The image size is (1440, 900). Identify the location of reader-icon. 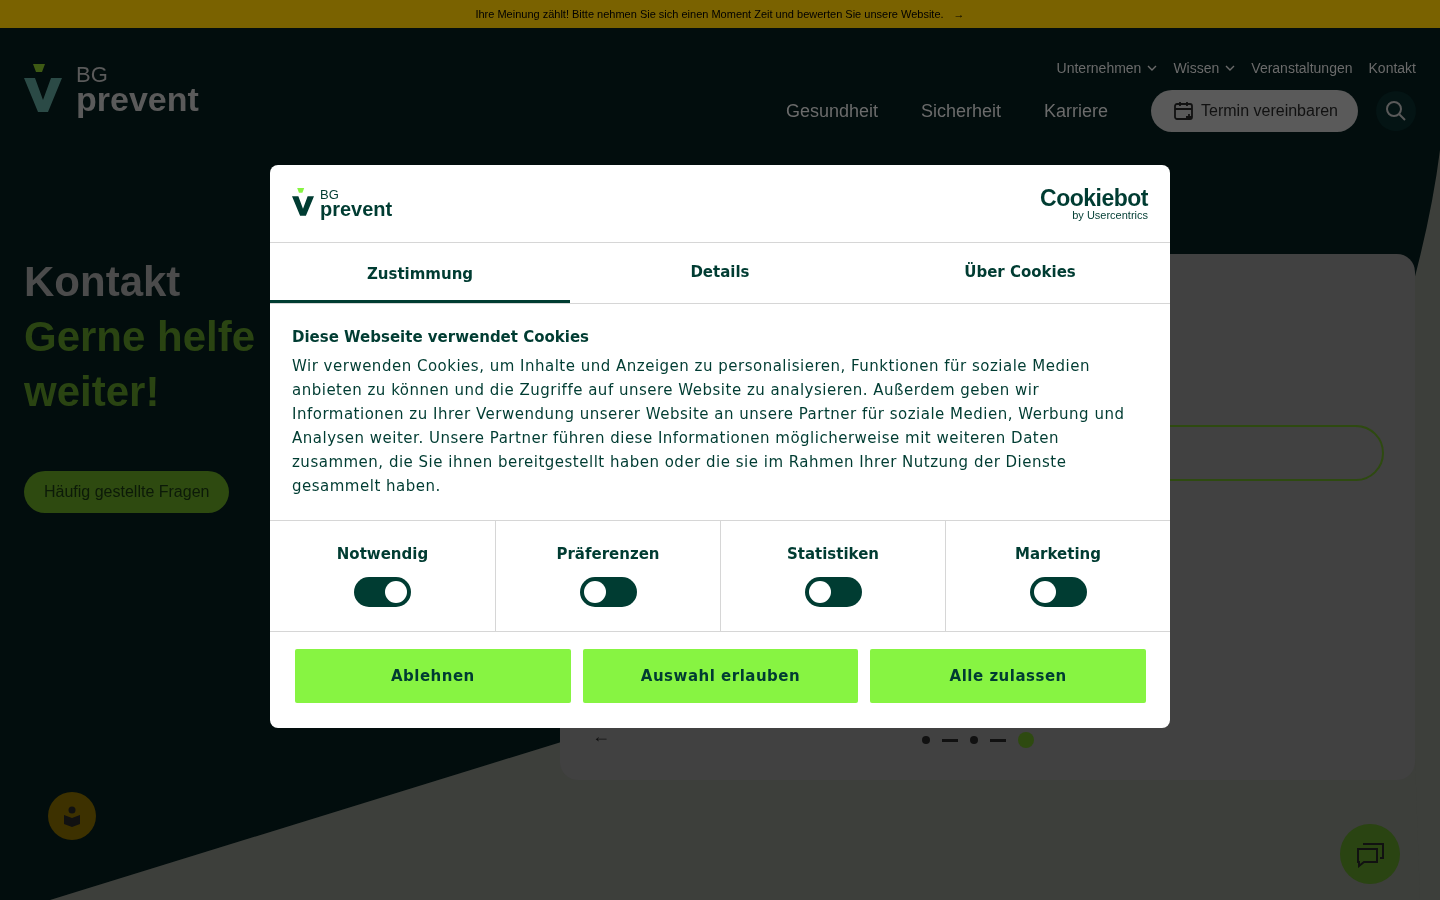
(72, 816).